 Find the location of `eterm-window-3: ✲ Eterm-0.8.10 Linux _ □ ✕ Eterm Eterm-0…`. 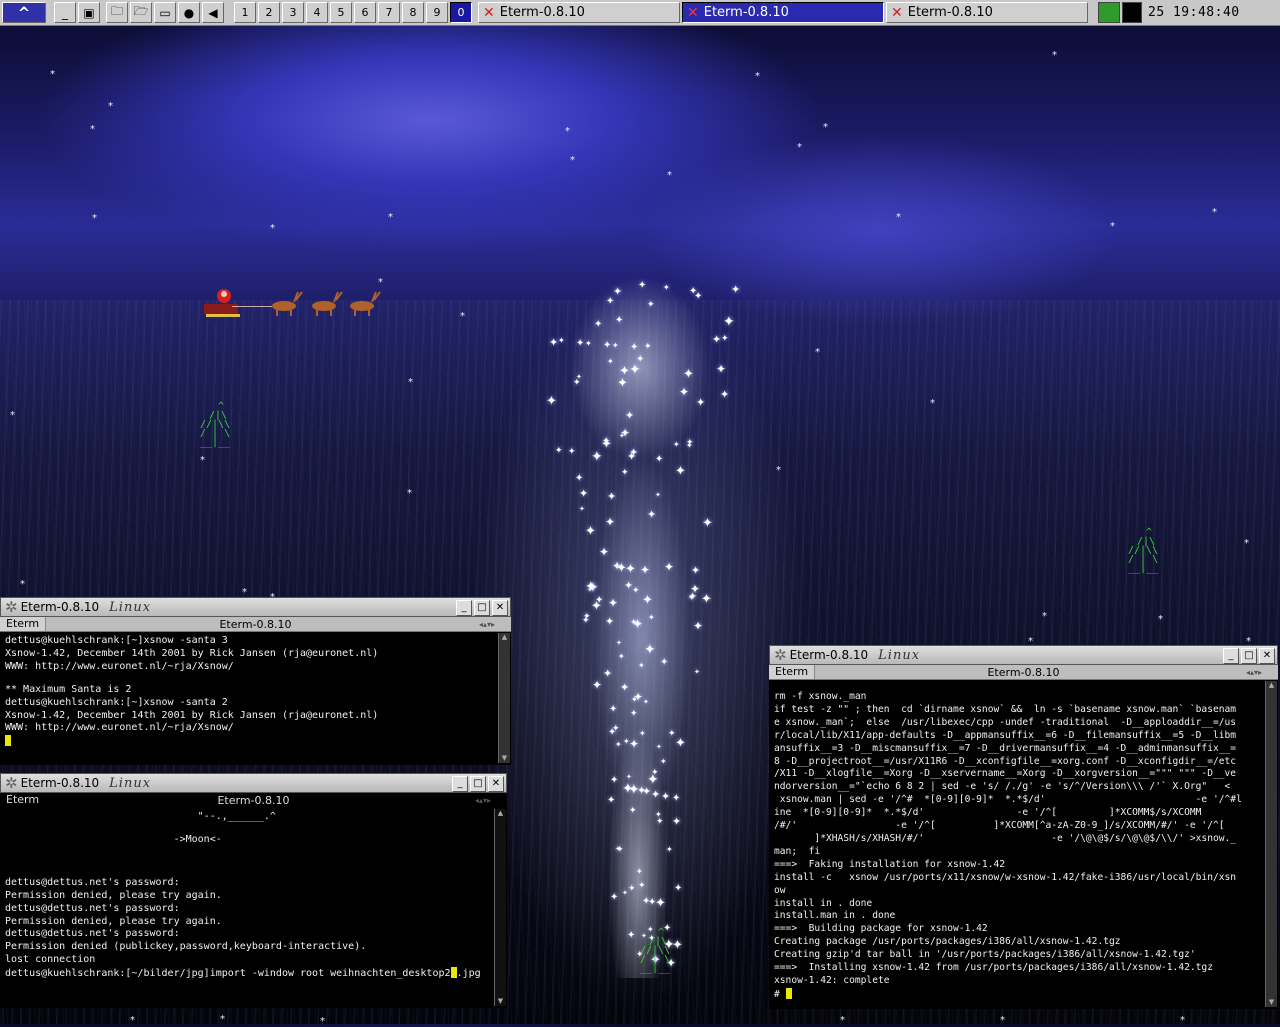

eterm-window-3: ✲ Eterm-0.8.10 Linux _ □ ✕ Eterm Eterm-0… is located at coordinates (1023, 827).